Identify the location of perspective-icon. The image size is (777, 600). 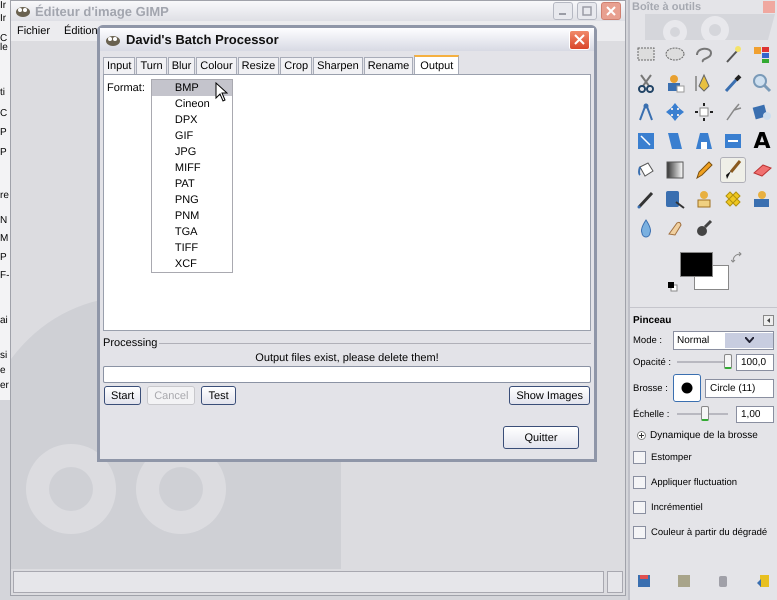
(704, 141).